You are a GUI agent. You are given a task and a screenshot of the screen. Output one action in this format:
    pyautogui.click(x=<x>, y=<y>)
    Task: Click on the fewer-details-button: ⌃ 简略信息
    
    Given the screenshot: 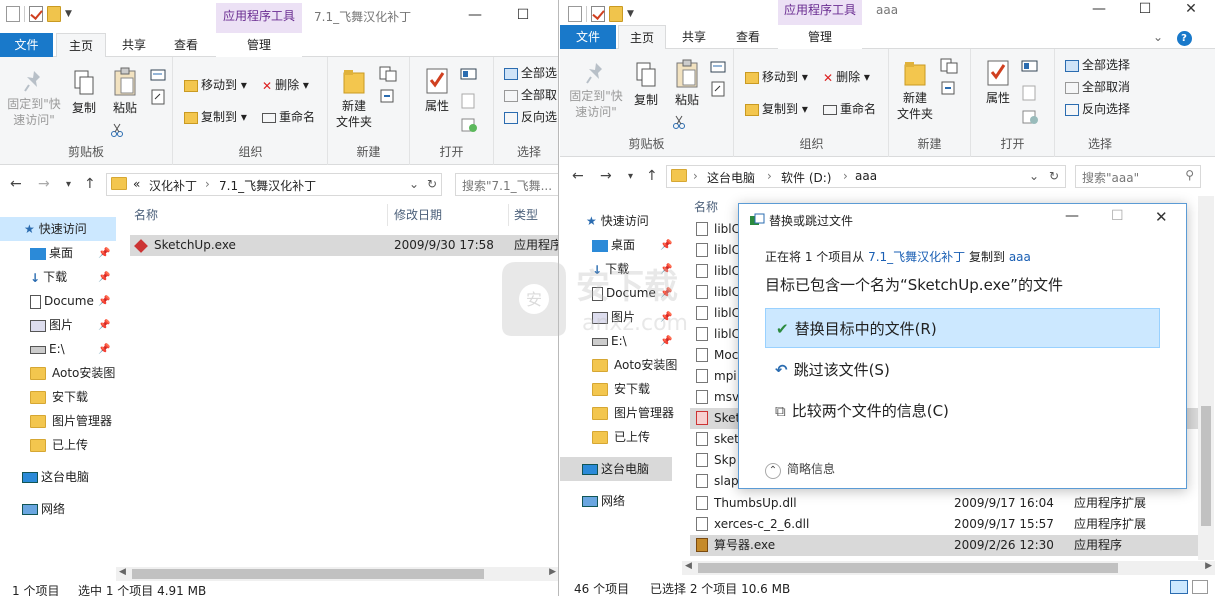 What is the action you would take?
    pyautogui.click(x=800, y=469)
    